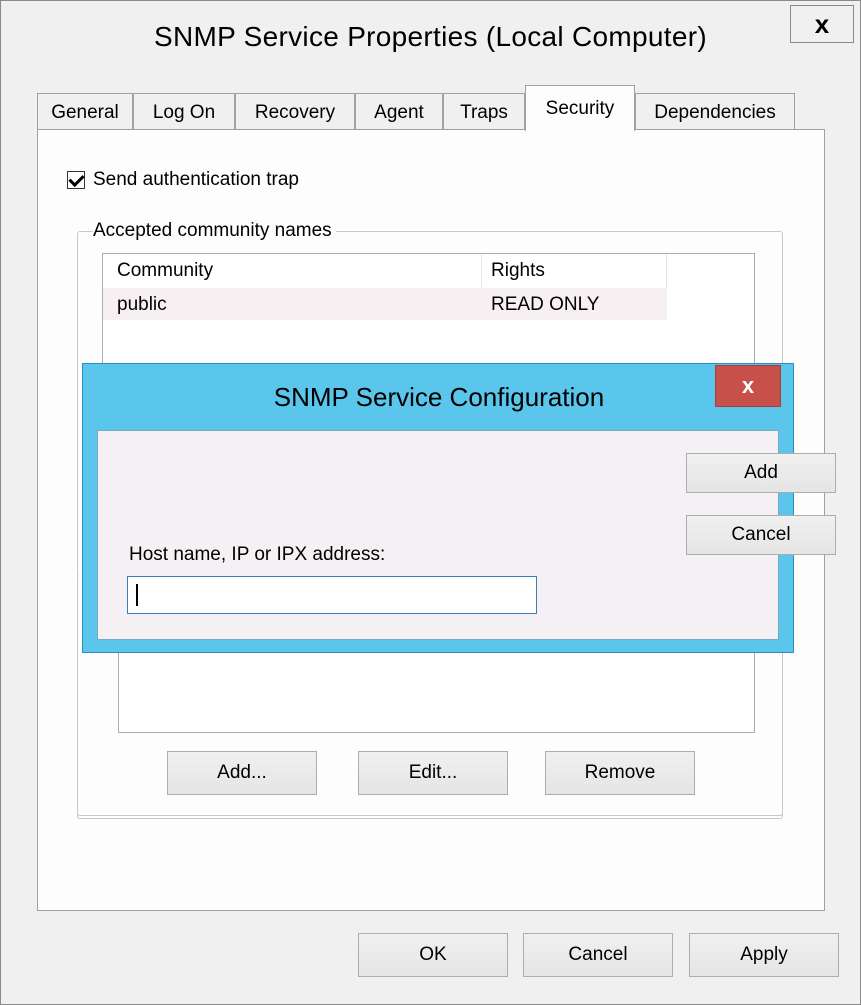 The height and width of the screenshot is (1005, 861). What do you see at coordinates (76, 180) in the screenshot?
I see `send-auth-trap-checkbox` at bounding box center [76, 180].